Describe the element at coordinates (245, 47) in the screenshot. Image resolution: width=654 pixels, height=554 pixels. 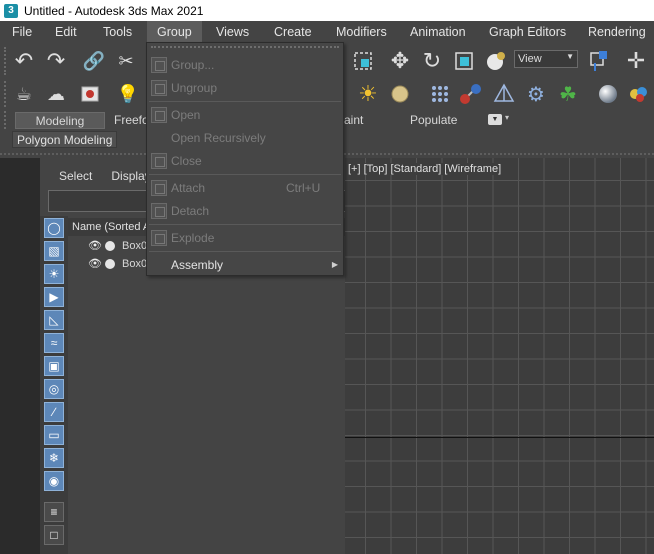
I see `menu-tearoff-grip` at that location.